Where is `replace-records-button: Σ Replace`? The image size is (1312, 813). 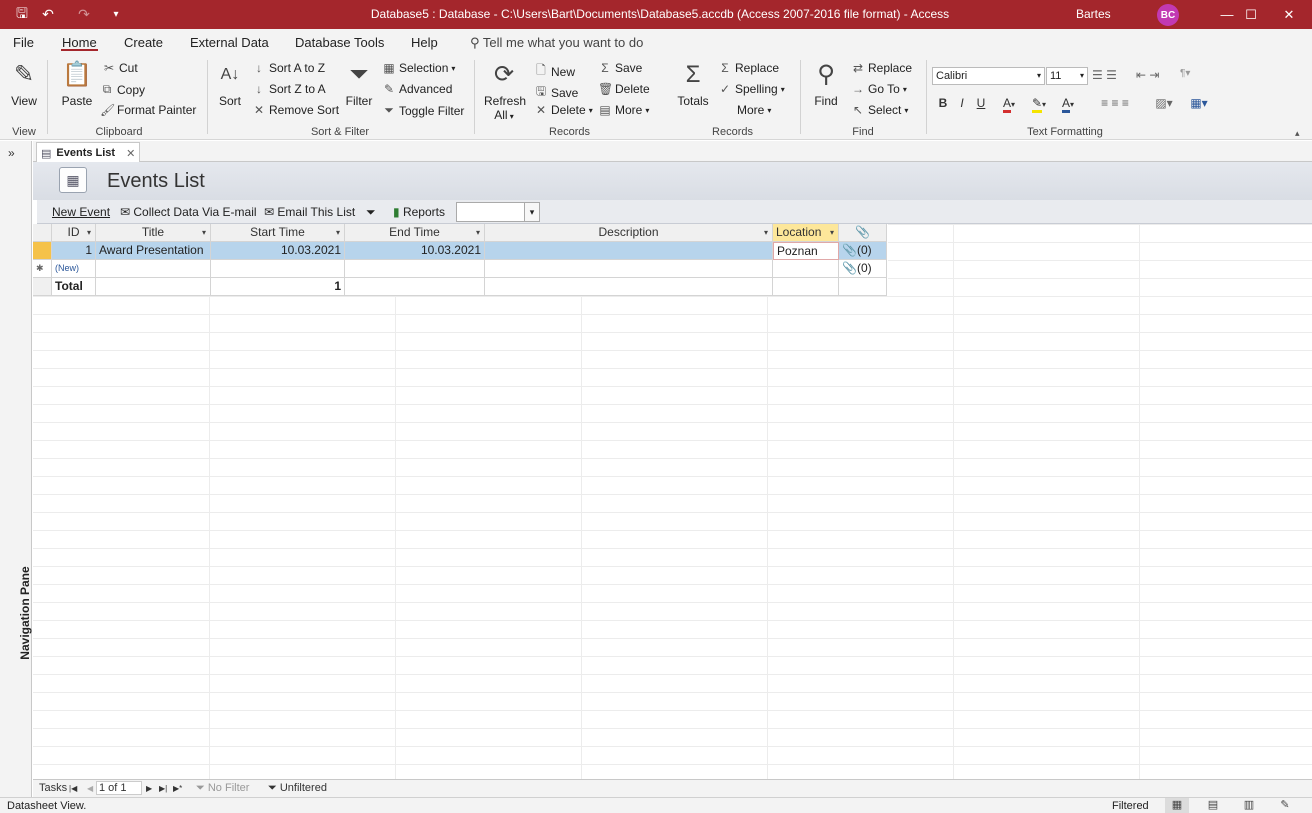 replace-records-button: Σ Replace is located at coordinates (748, 68).